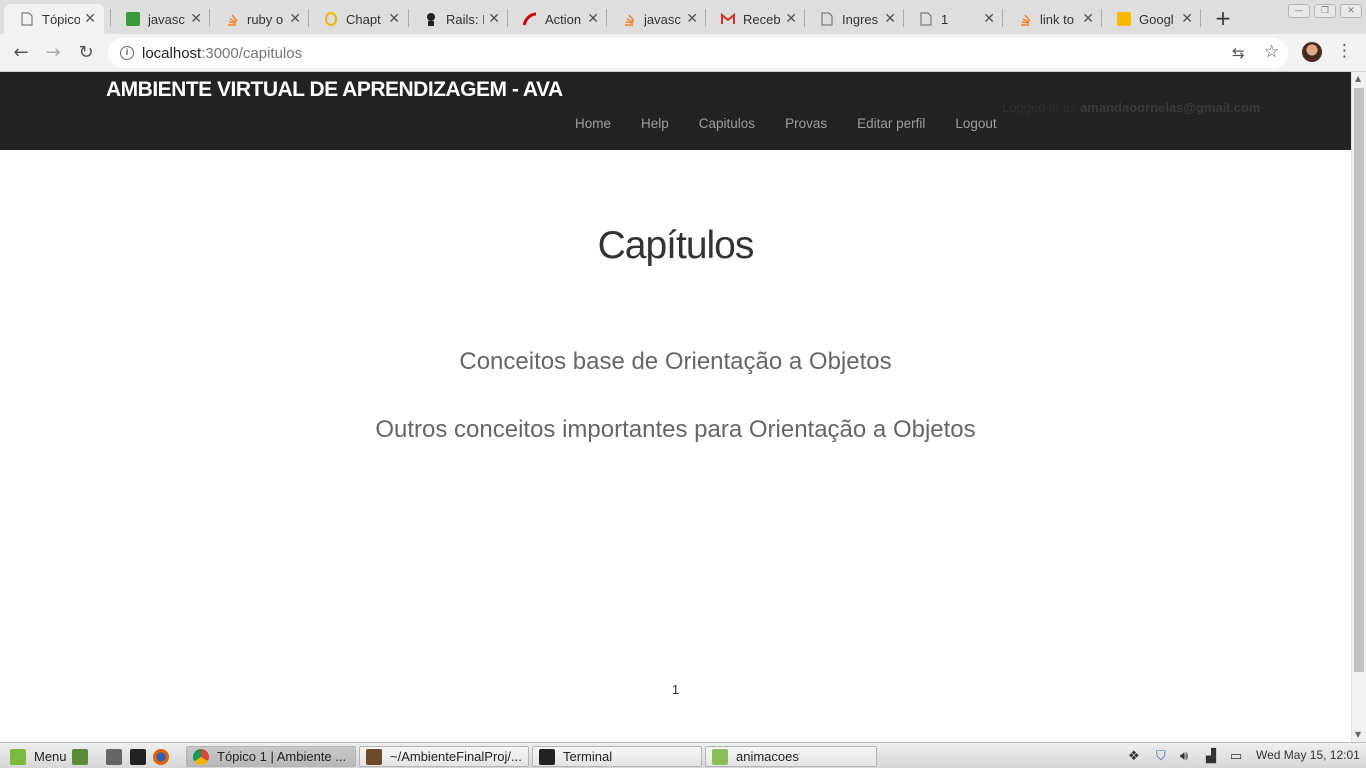  I want to click on tab-title: ruby o, so click(265, 19).